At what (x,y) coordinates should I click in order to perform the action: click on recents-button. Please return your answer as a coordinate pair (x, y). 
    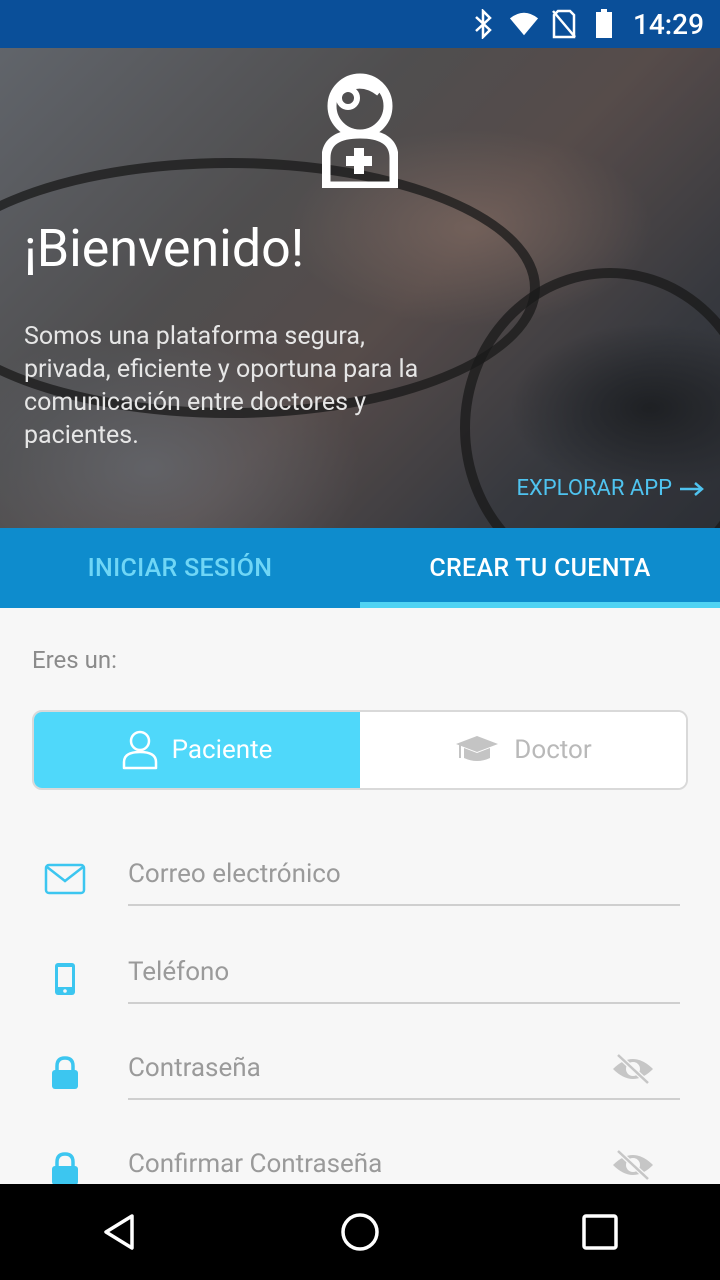
    Looking at the image, I should click on (600, 1232).